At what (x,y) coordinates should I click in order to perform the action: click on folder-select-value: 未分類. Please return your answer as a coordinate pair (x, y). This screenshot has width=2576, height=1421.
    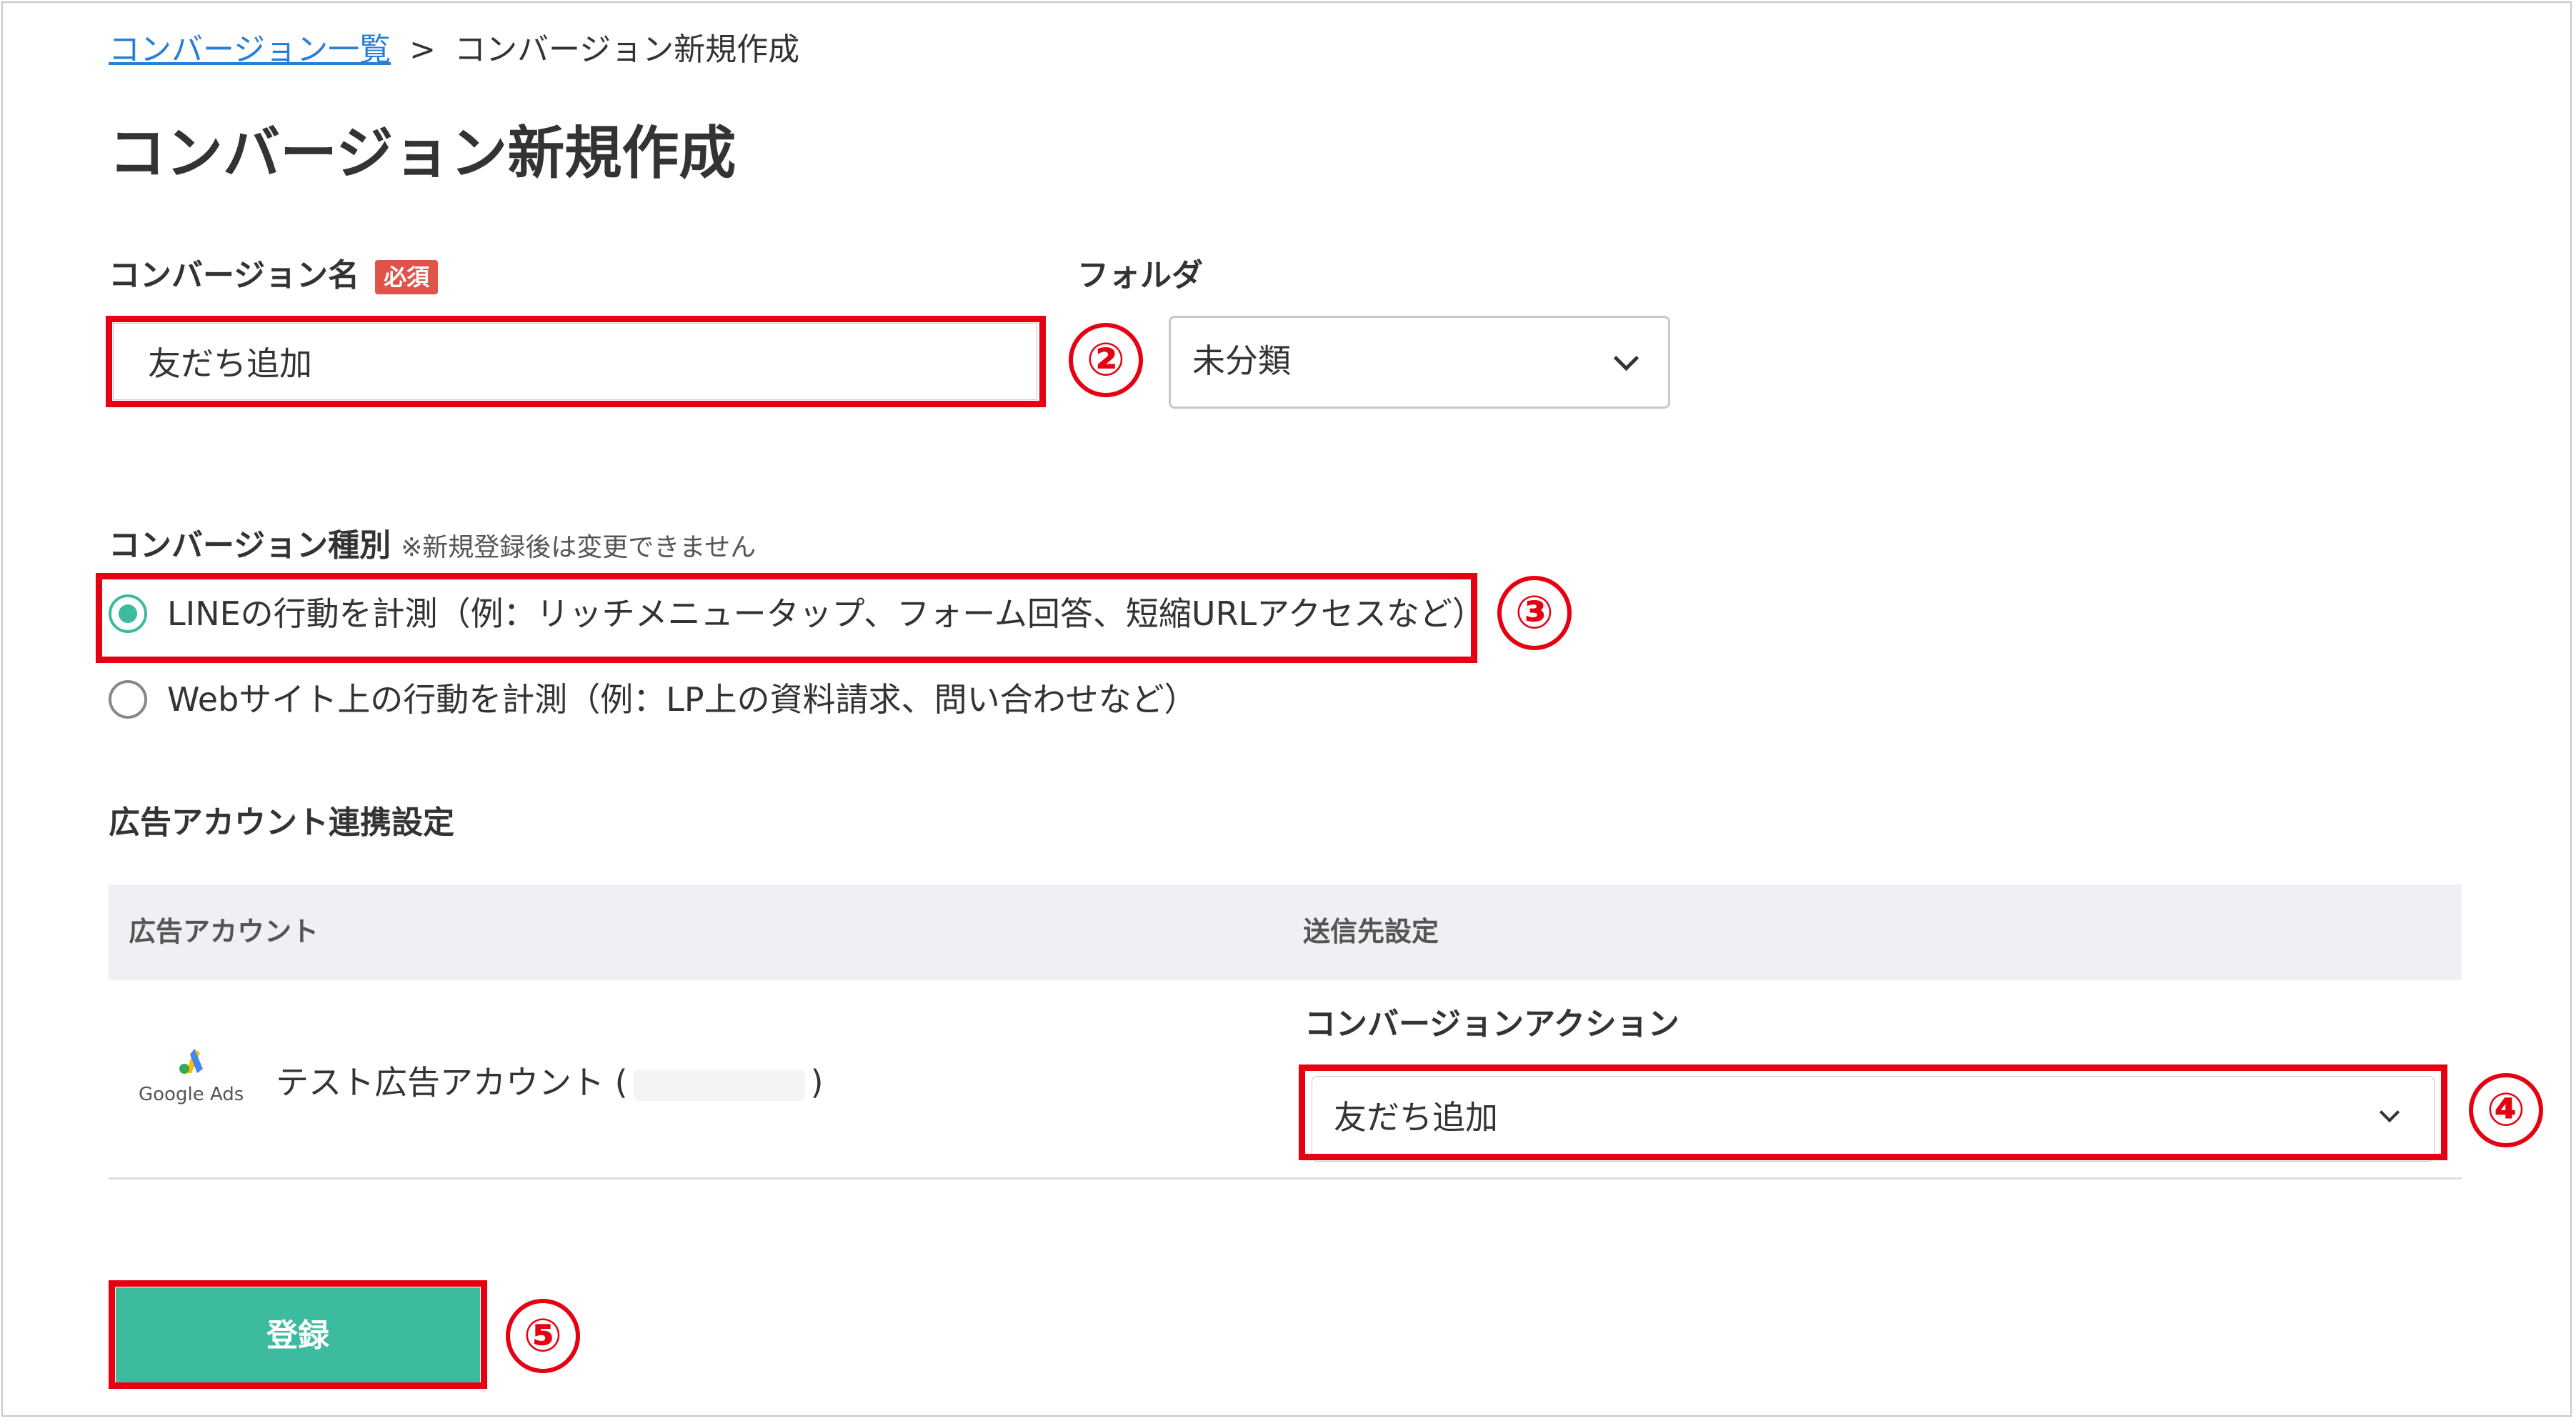
    Looking at the image, I should click on (1242, 360).